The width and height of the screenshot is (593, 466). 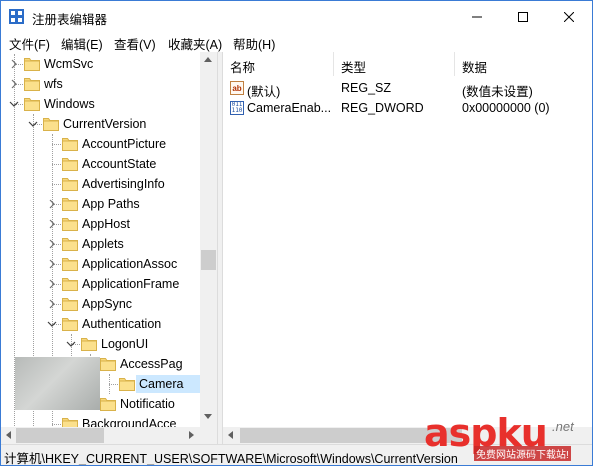 I want to click on close-button, so click(x=569, y=16).